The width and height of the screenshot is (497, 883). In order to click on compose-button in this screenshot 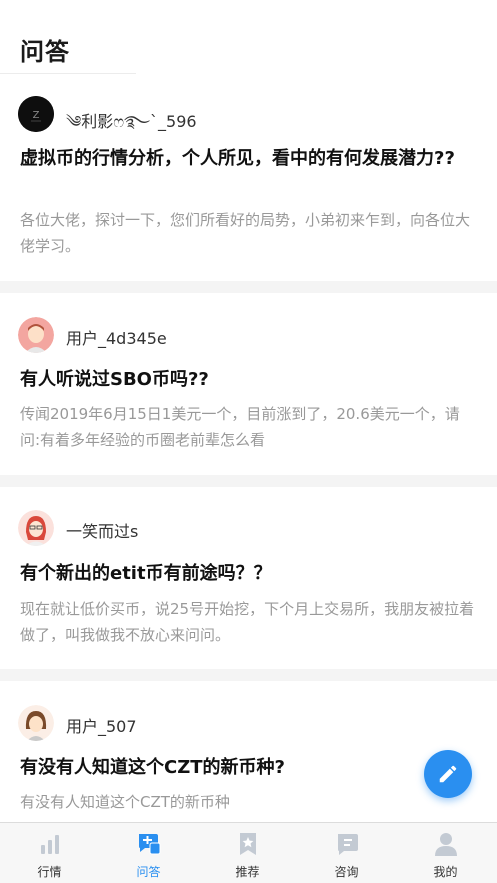, I will do `click(448, 774)`.